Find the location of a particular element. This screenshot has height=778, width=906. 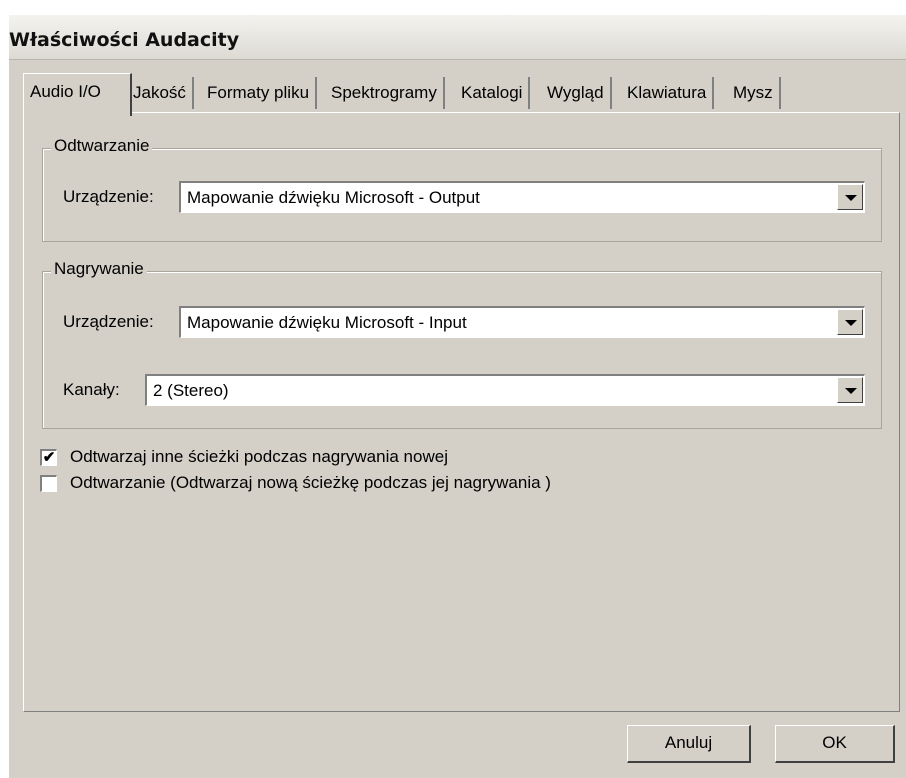

overdub-checkbox: ✔ is located at coordinates (48, 457).